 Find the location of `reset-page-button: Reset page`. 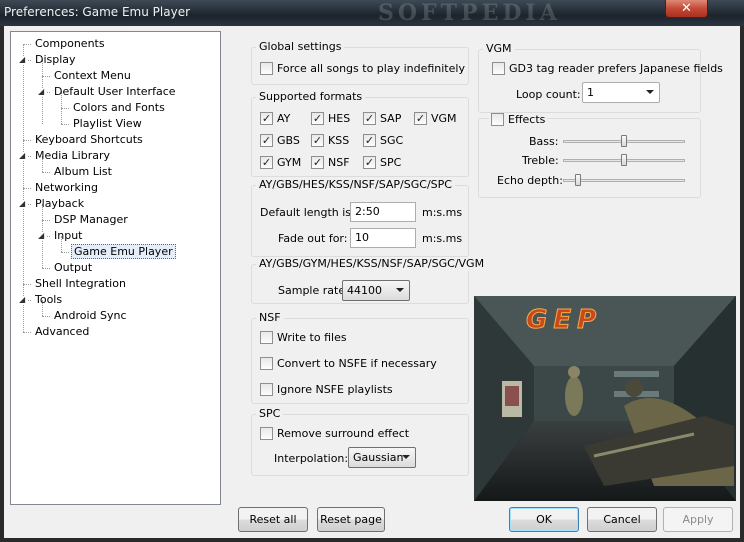

reset-page-button: Reset page is located at coordinates (351, 519).